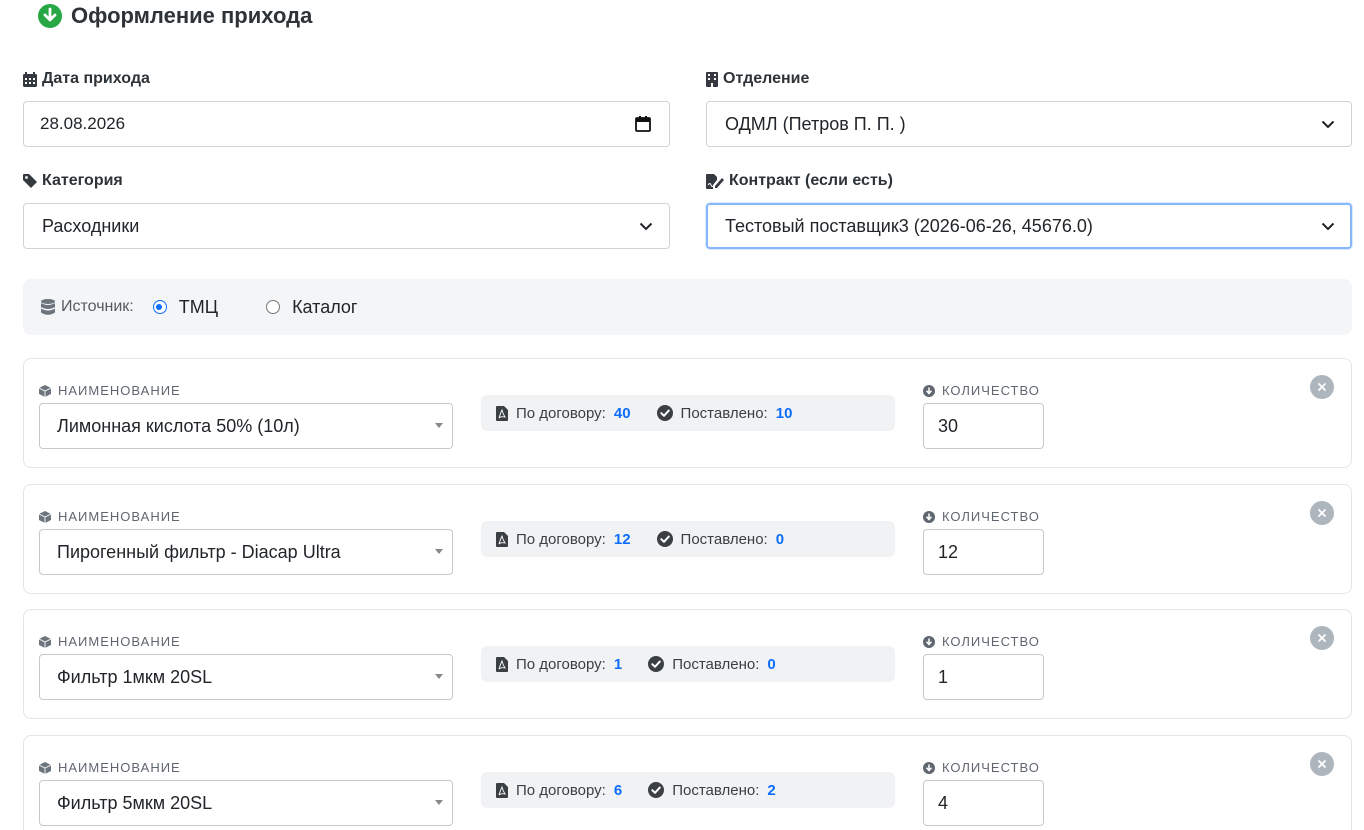 This screenshot has height=830, width=1364. Describe the element at coordinates (643, 124) in the screenshot. I see `calendar-picker-icon` at that location.